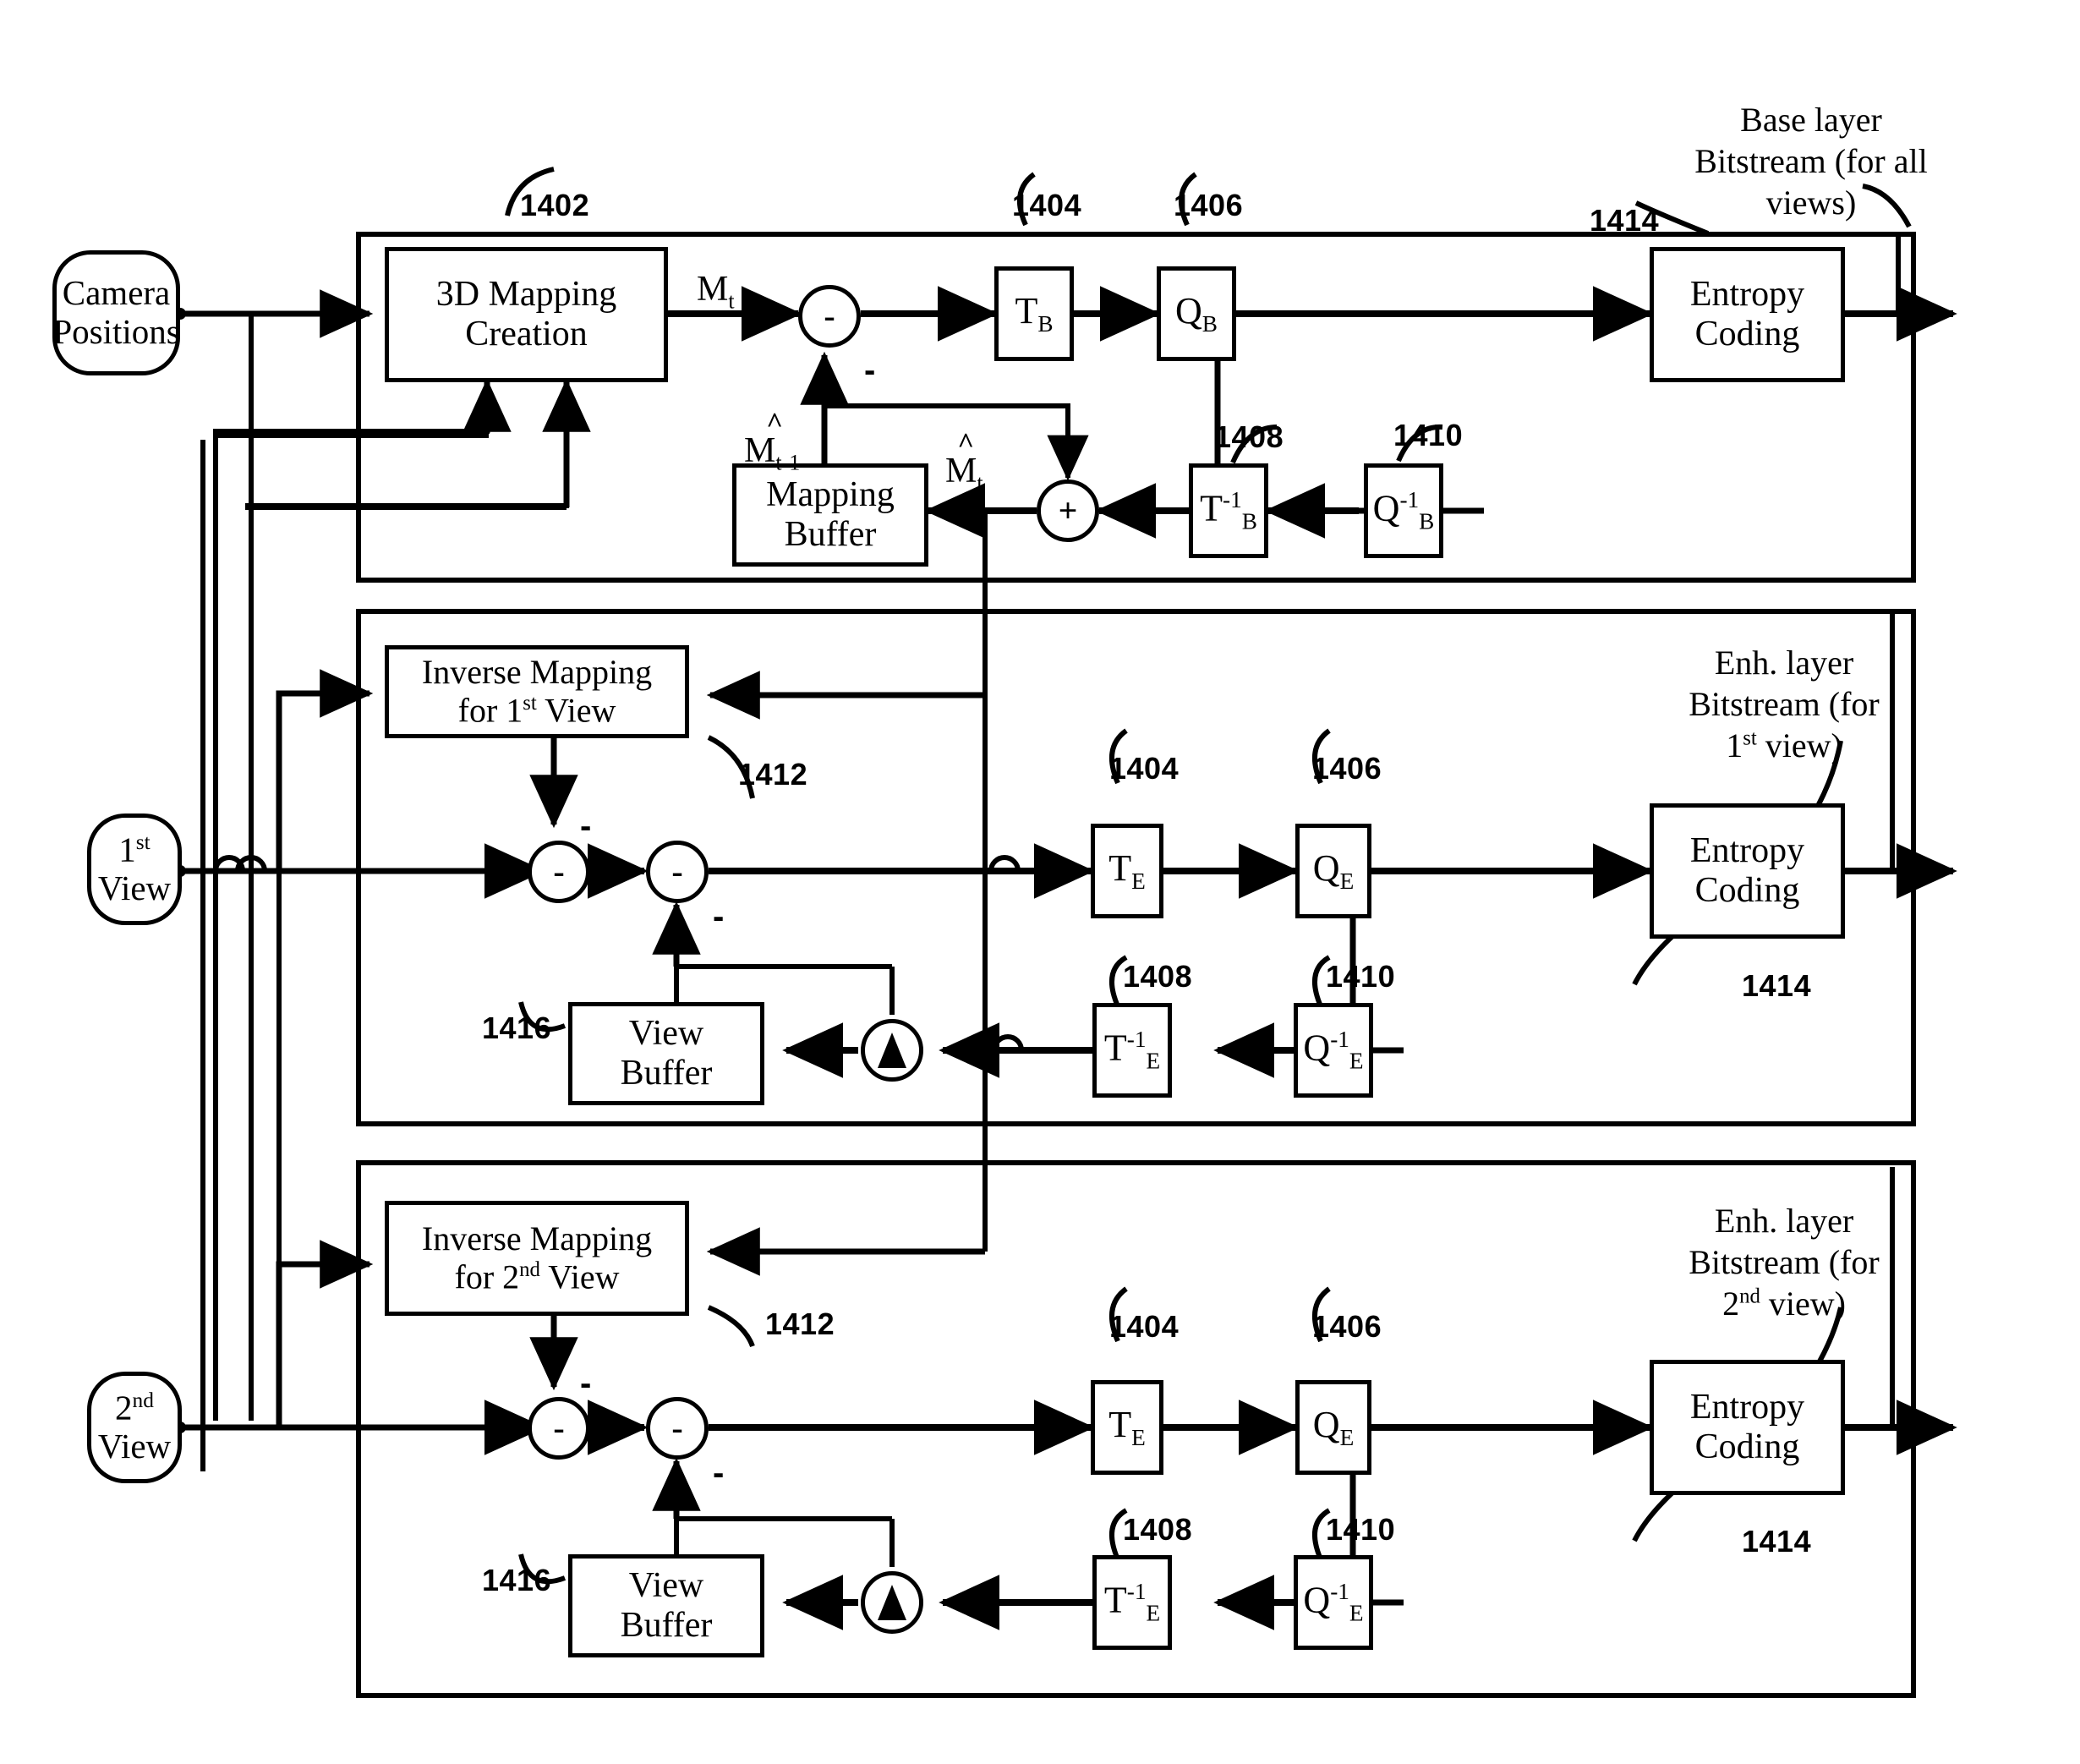 Image resolution: width=2080 pixels, height=1764 pixels. I want to click on ref-1406-enh2: 1406, so click(1347, 1326).